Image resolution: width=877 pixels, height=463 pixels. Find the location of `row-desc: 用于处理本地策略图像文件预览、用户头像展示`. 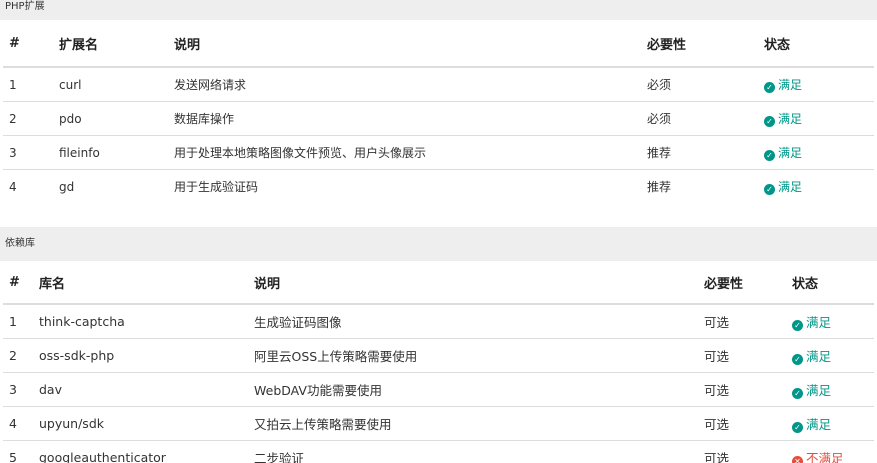

row-desc: 用于处理本地策略图像文件预览、用户头像展示 is located at coordinates (409, 152).